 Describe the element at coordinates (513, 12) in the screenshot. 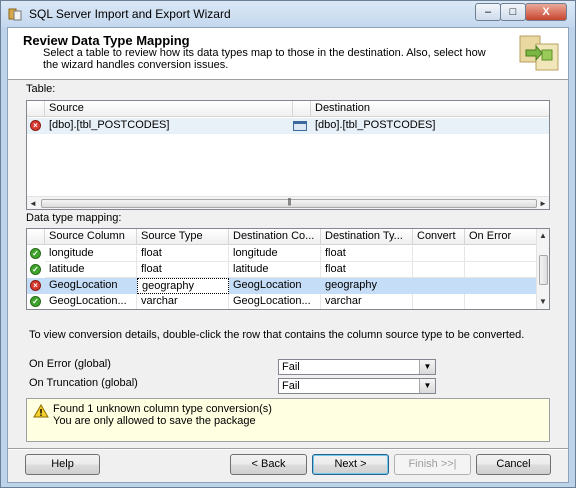

I see `maximize-button: □` at that location.